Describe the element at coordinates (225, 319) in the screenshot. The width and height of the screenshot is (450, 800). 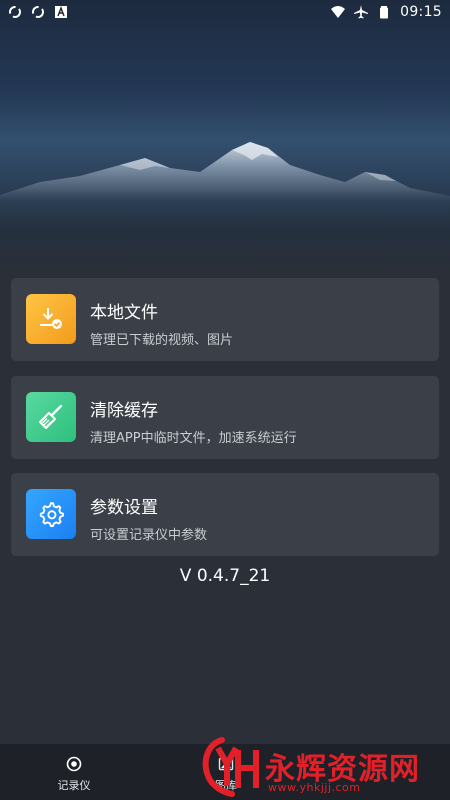
I see `local-files-card: 本地文件 管理已下载的视频、图片` at that location.